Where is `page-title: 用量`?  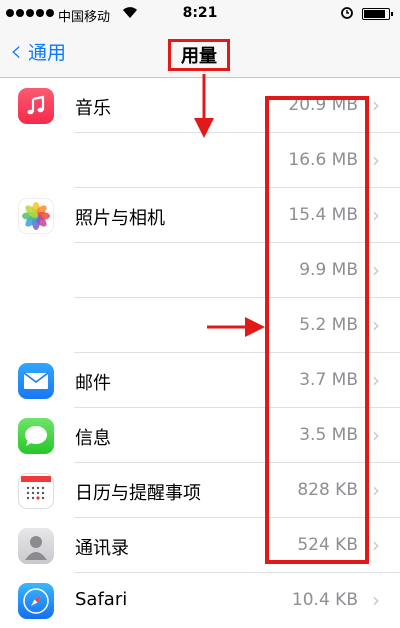
page-title: 用量 is located at coordinates (199, 55).